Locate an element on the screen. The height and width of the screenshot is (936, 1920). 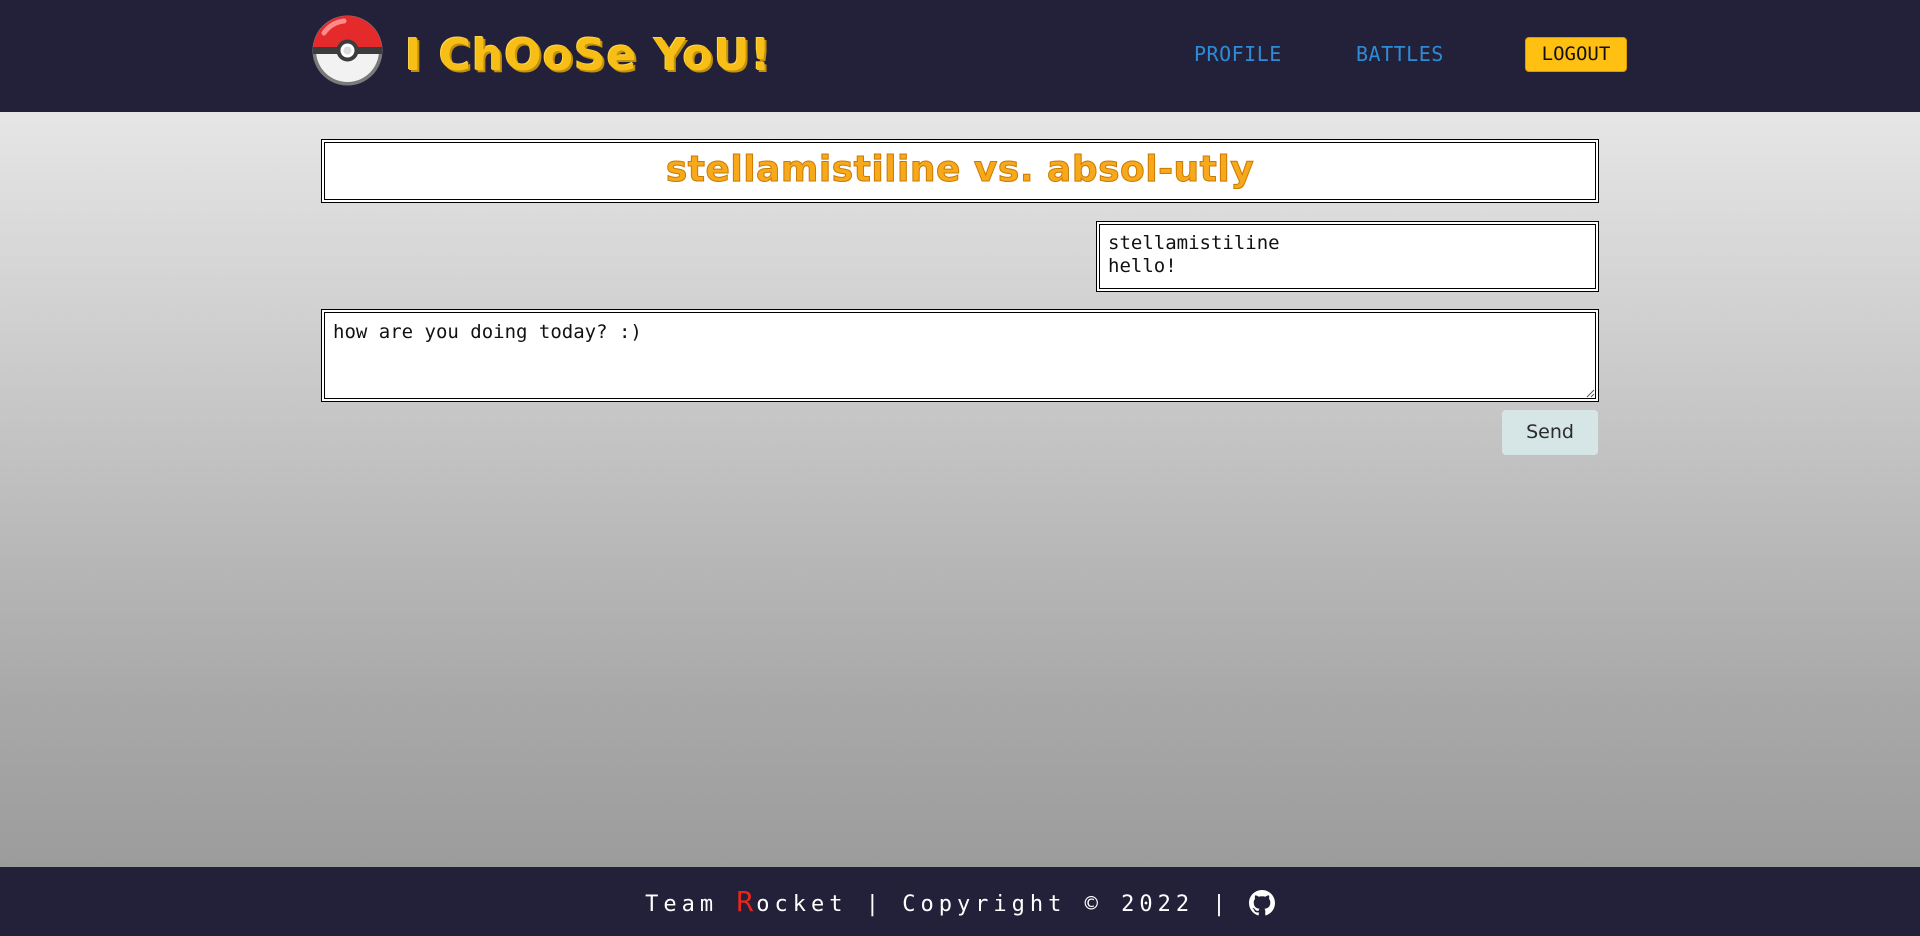
message-author: stellamistiline is located at coordinates (1194, 243).